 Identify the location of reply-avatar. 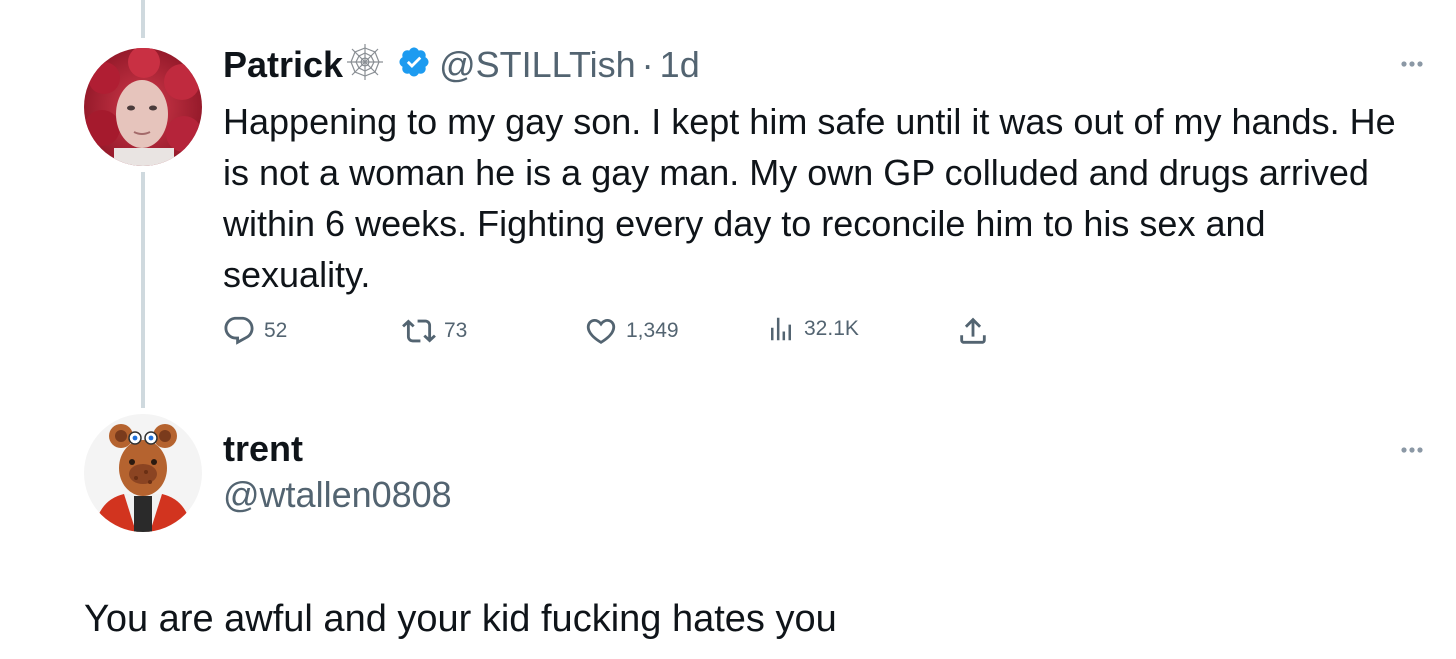
(143, 473).